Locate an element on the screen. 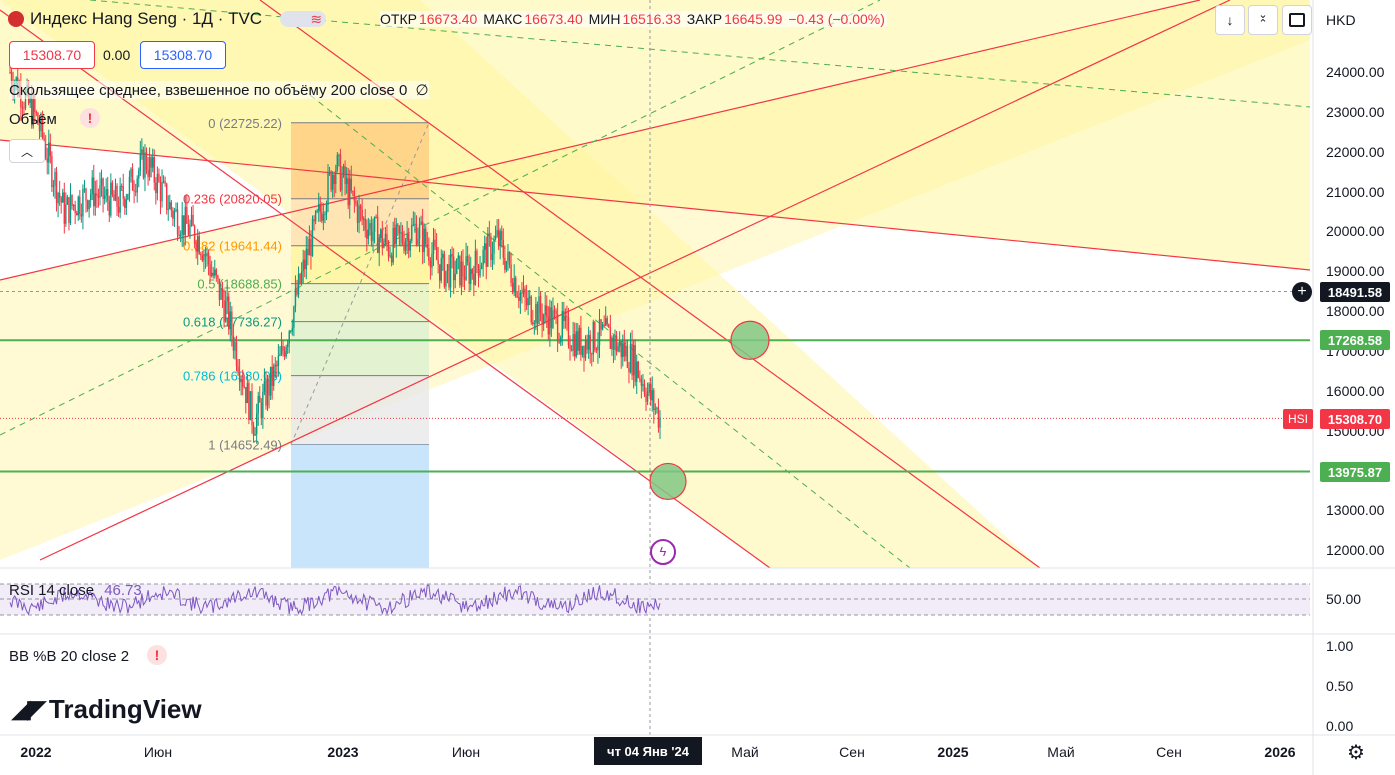 Image resolution: width=1395 pixels, height=775 pixels. currency-selector: HKD is located at coordinates (1341, 20).